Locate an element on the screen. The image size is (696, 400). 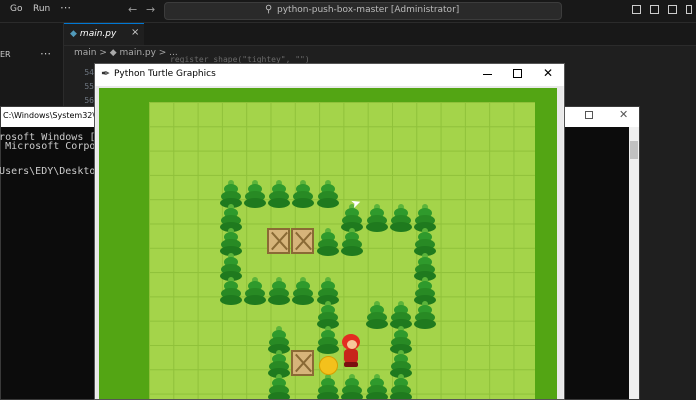
customize-layout-icon is located at coordinates (689, 9).